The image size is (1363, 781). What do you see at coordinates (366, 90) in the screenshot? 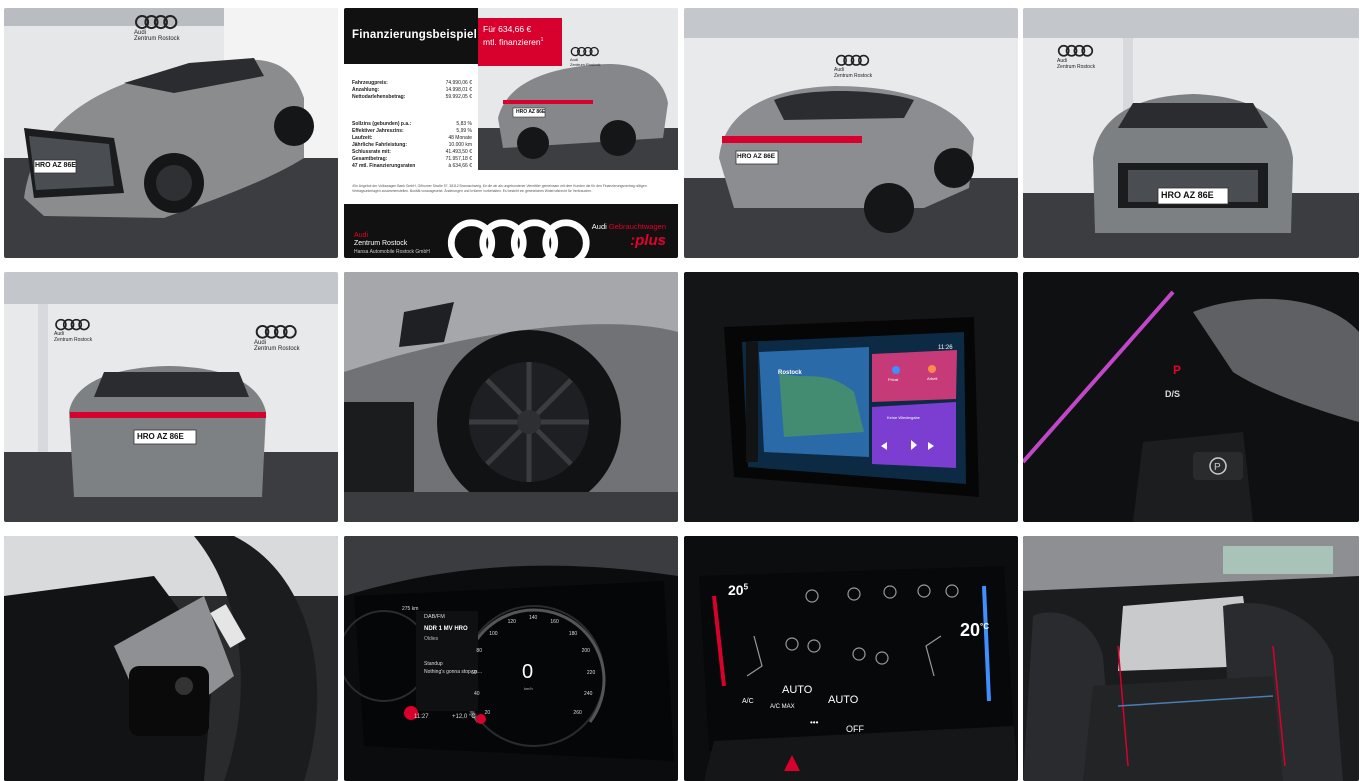
I see `detail-label: Anzahlung:` at bounding box center [366, 90].